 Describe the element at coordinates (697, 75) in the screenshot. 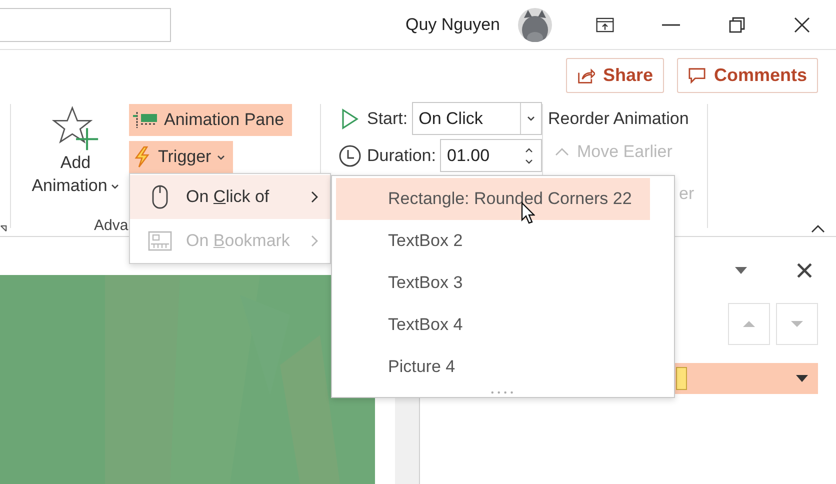

I see `comment-icon` at that location.